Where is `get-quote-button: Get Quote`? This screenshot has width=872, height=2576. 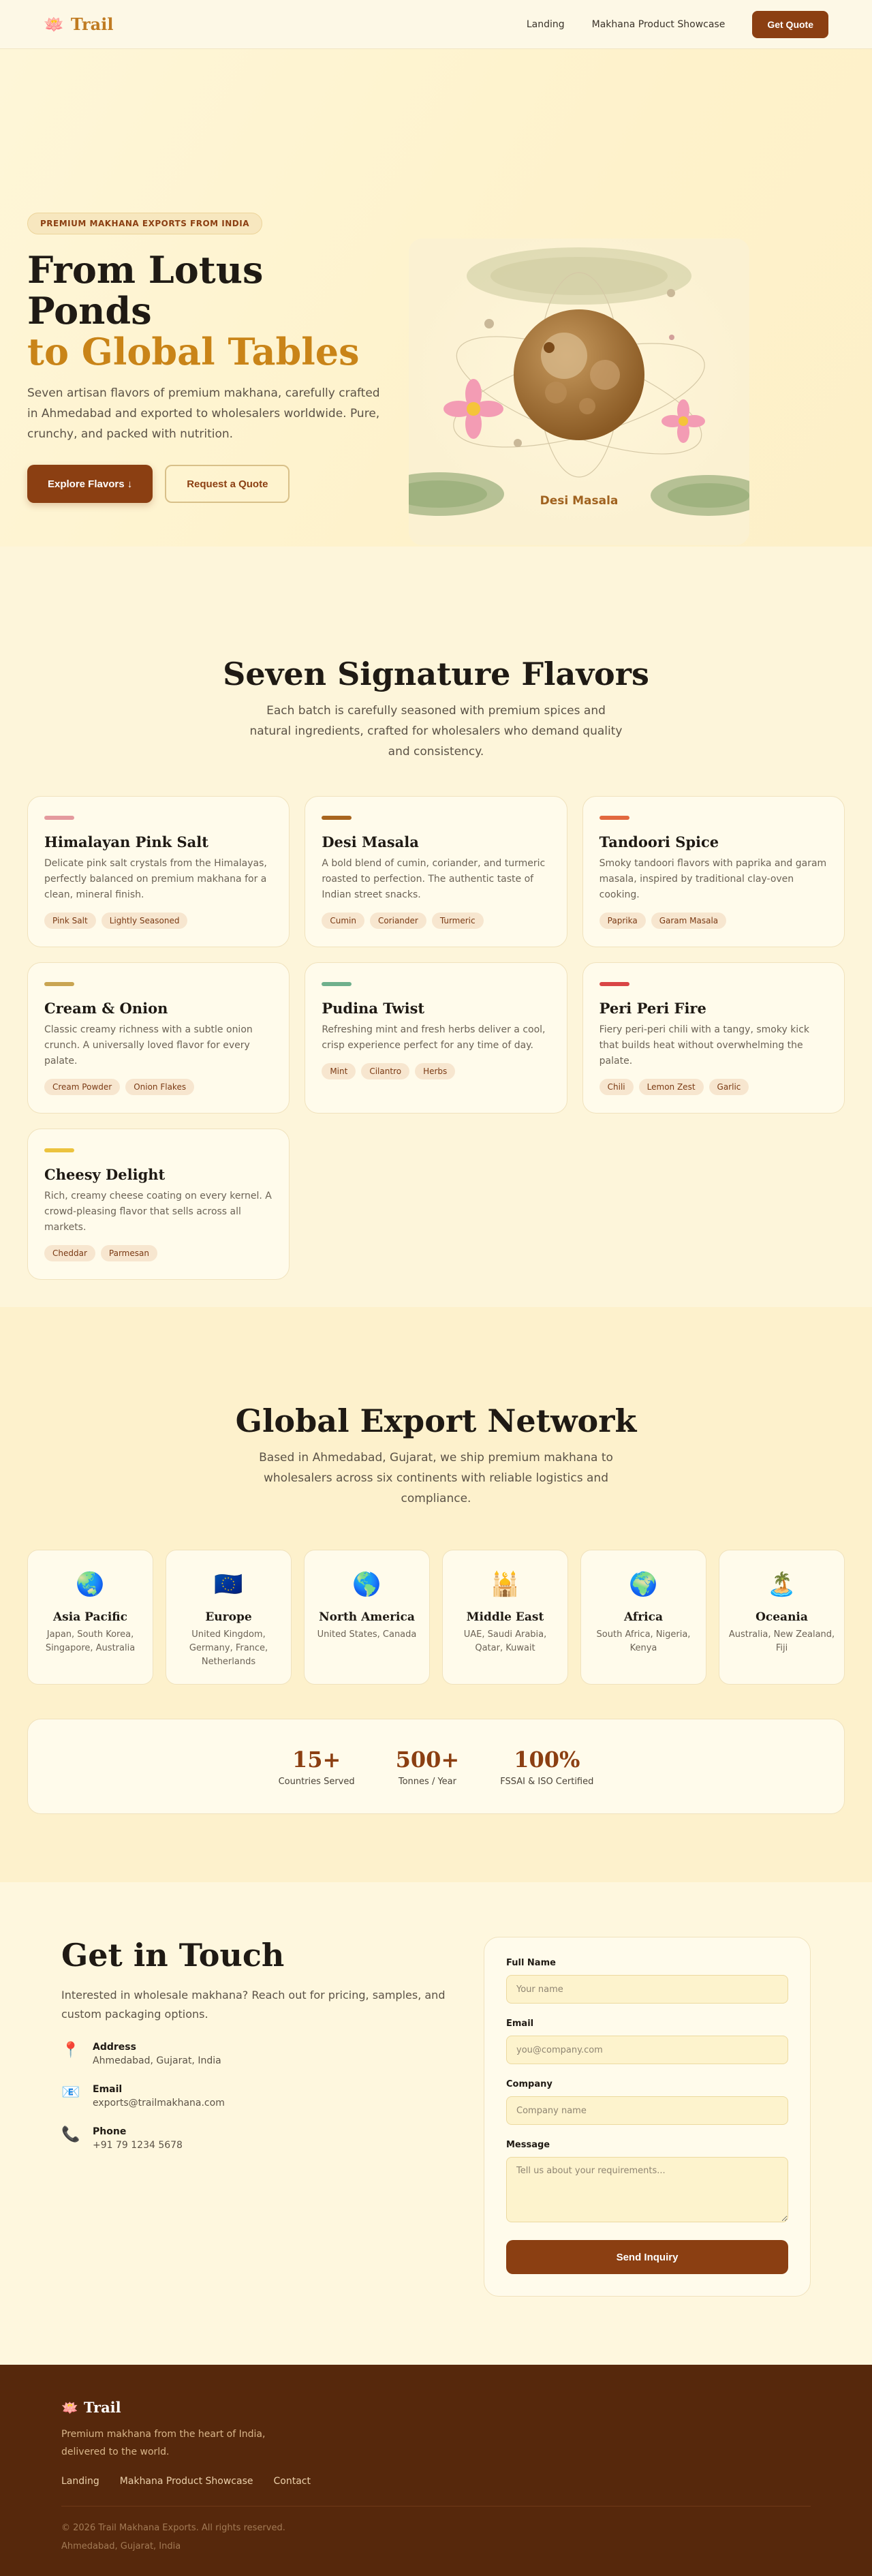
get-quote-button: Get Quote is located at coordinates (790, 24).